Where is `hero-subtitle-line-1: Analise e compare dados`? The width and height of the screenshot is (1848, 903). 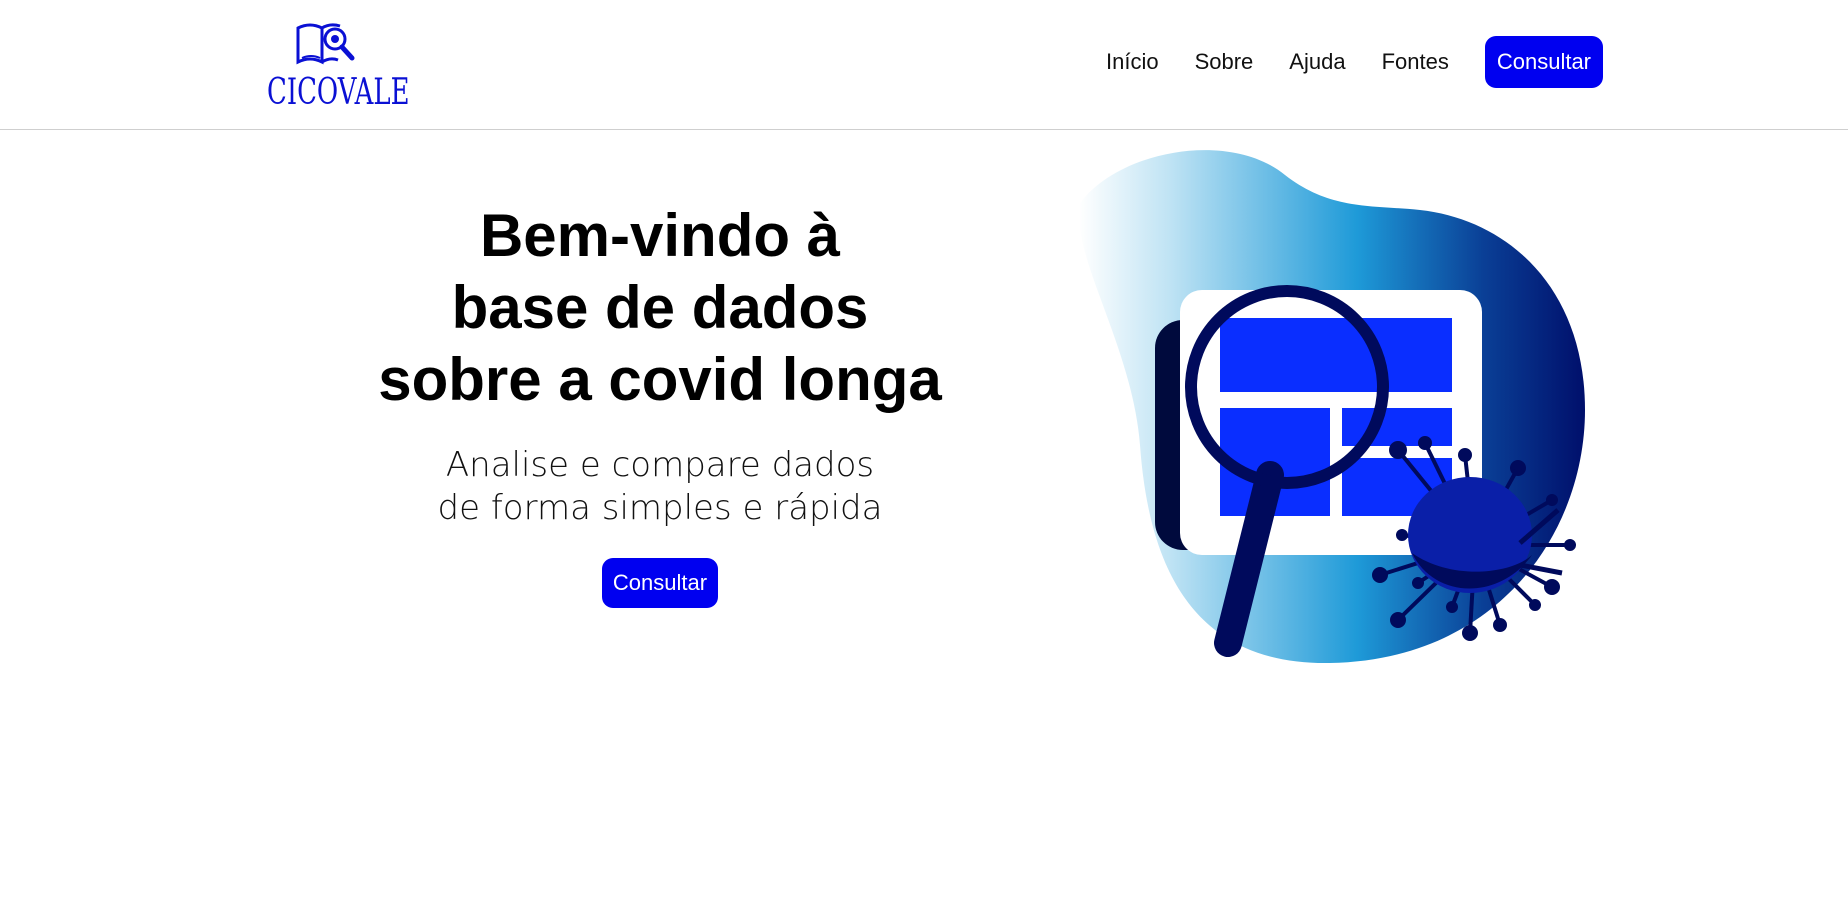 hero-subtitle-line-1: Analise e compare dados is located at coordinates (660, 465).